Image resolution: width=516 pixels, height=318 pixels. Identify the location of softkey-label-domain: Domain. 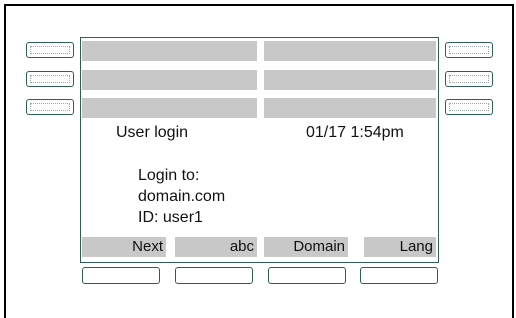
(306, 247).